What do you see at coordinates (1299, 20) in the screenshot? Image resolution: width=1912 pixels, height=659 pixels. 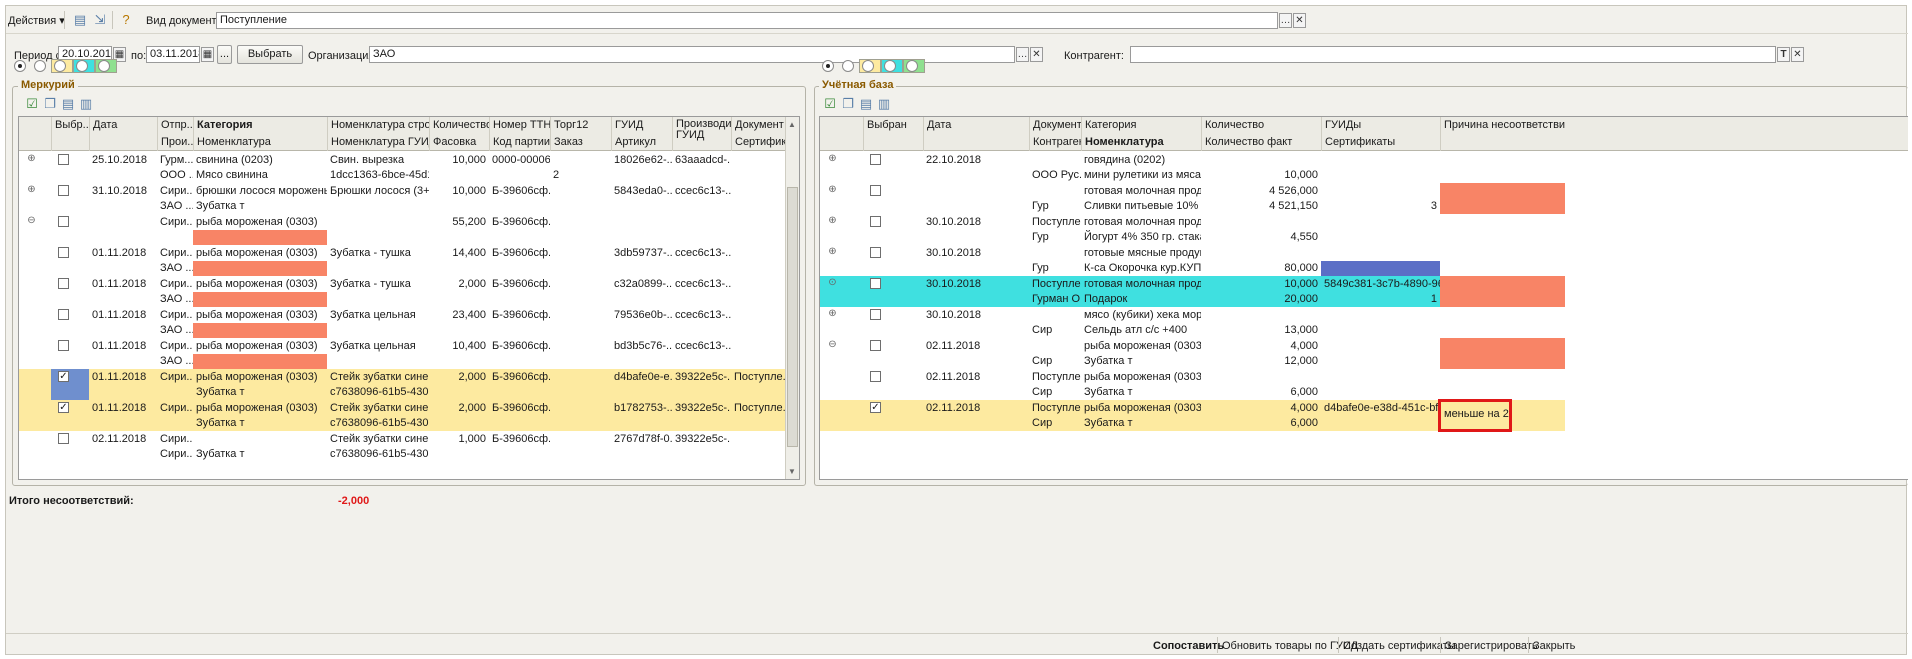 I see `doc-type-clear-icon: ✕` at bounding box center [1299, 20].